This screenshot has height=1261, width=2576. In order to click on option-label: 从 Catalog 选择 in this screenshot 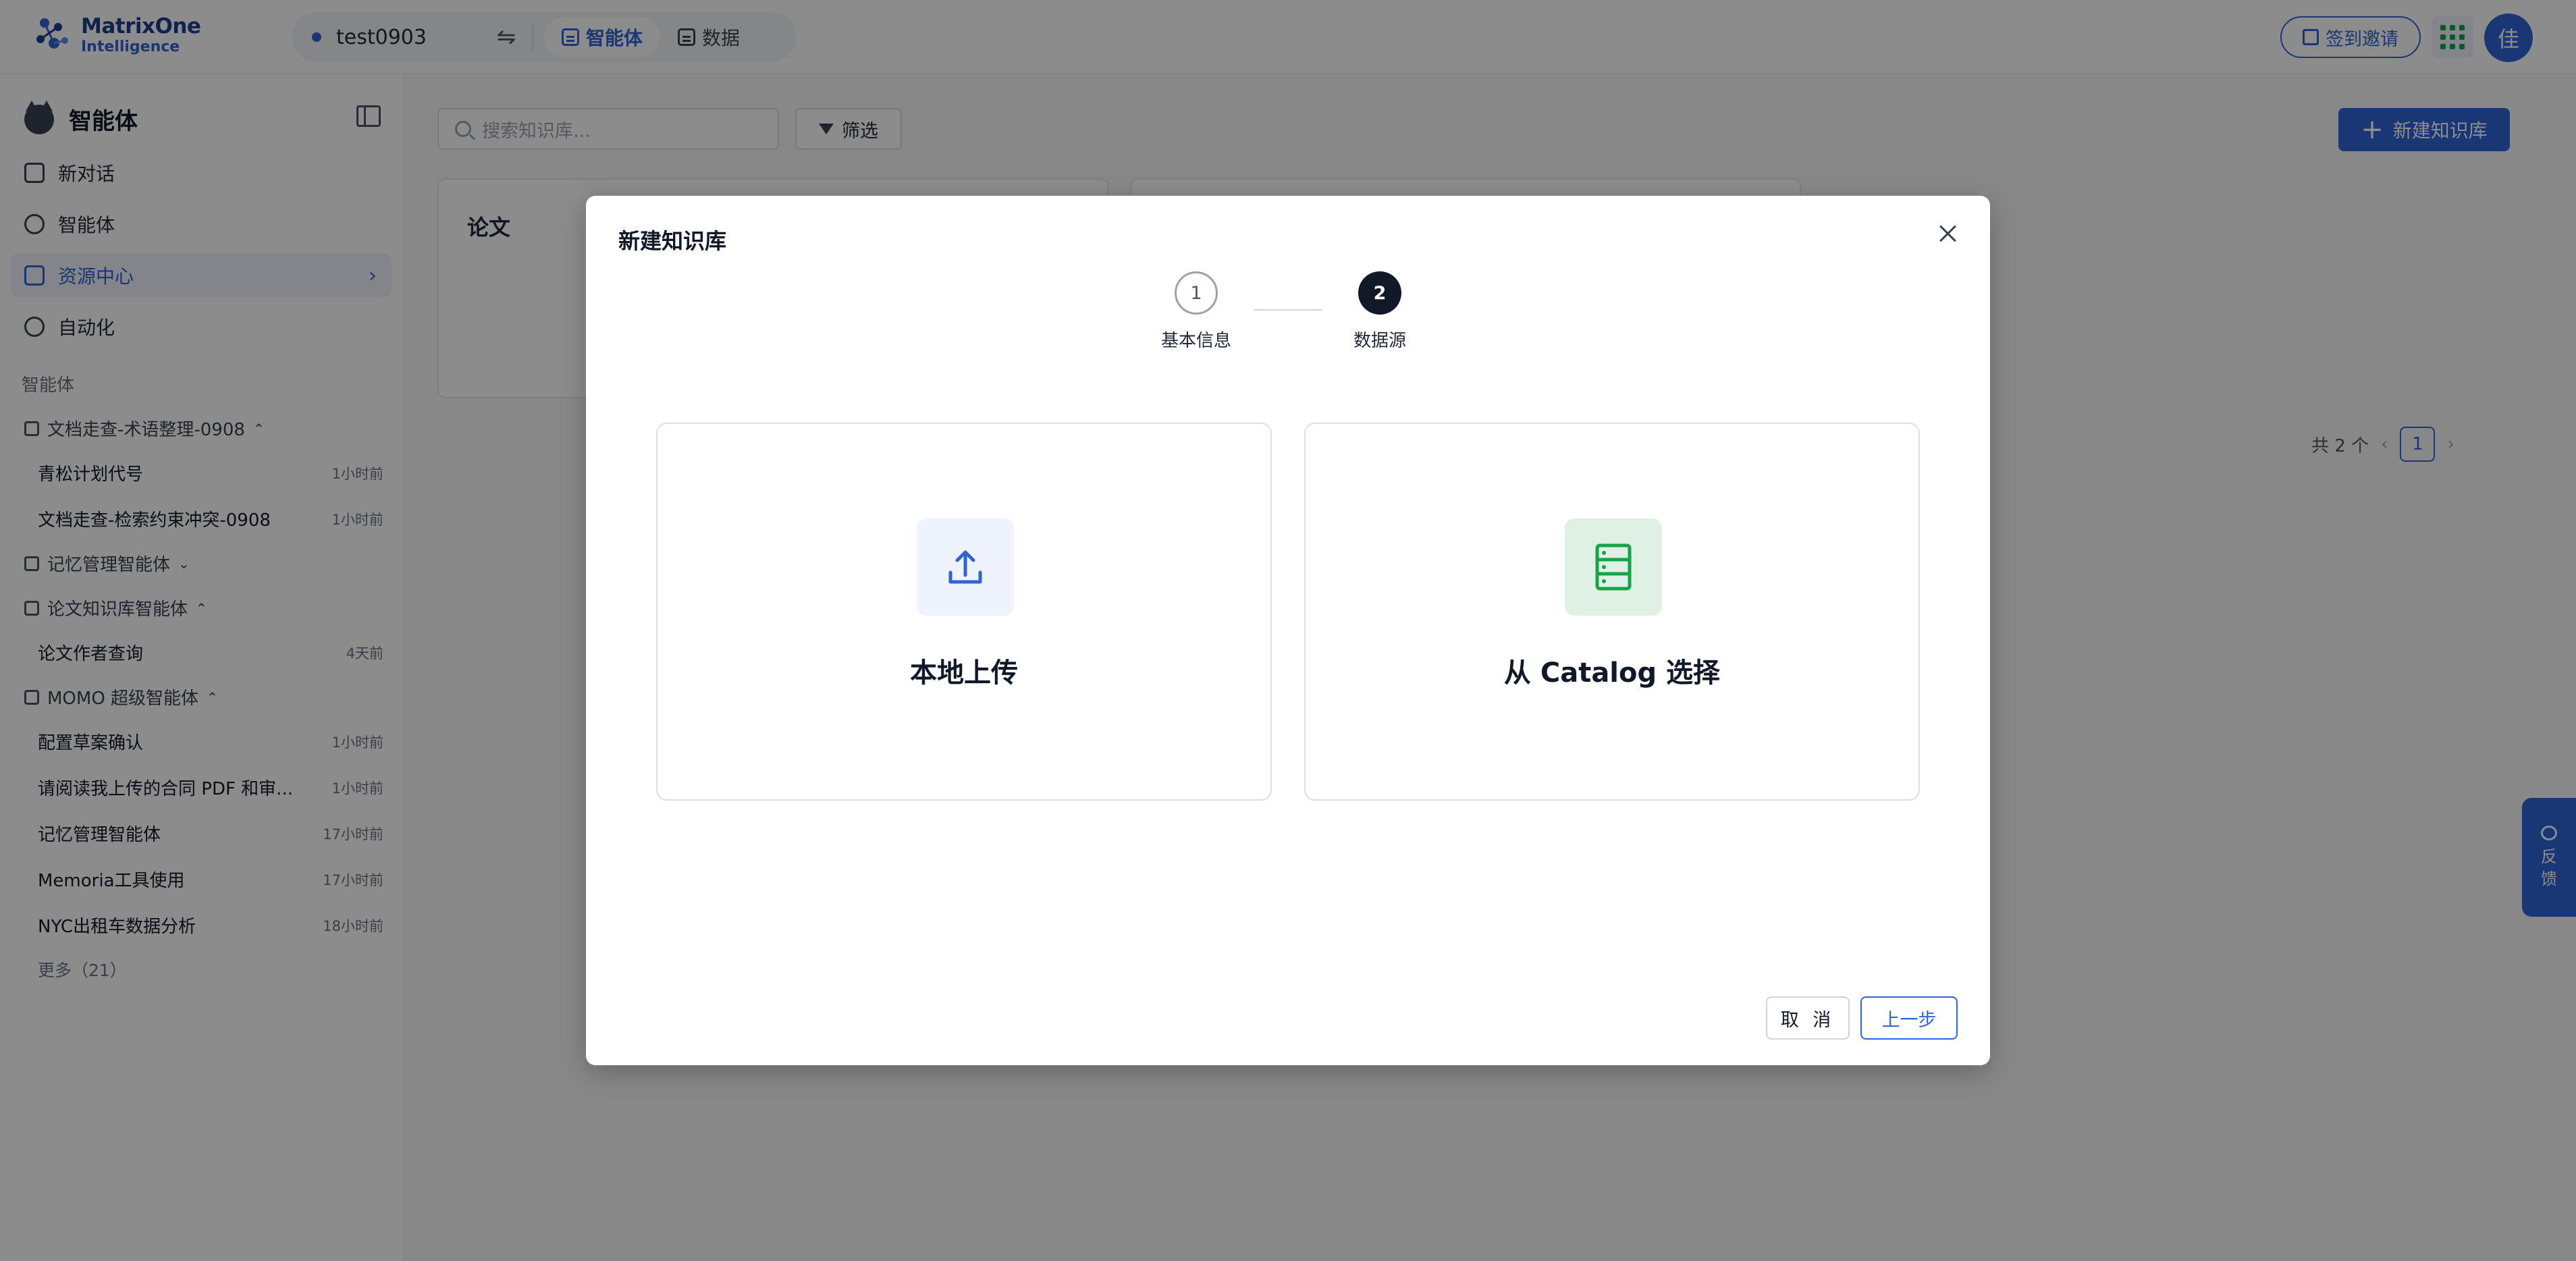, I will do `click(1612, 673)`.